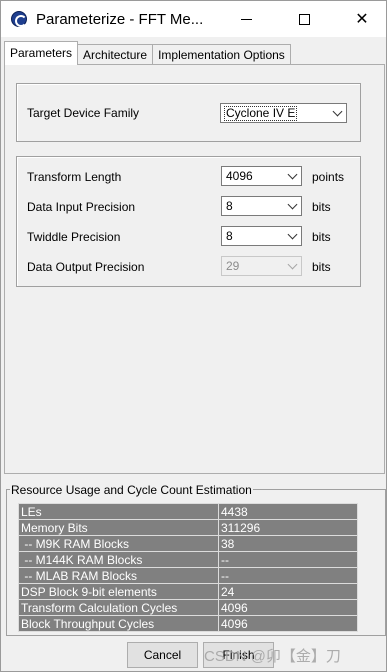 The width and height of the screenshot is (387, 672). I want to click on resource-value: 38, so click(288, 543).